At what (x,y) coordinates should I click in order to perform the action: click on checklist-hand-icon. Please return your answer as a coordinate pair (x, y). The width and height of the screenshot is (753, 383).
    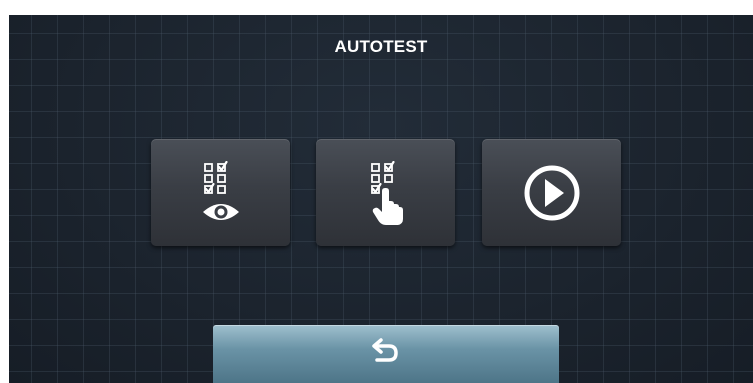
    Looking at the image, I should click on (386, 192).